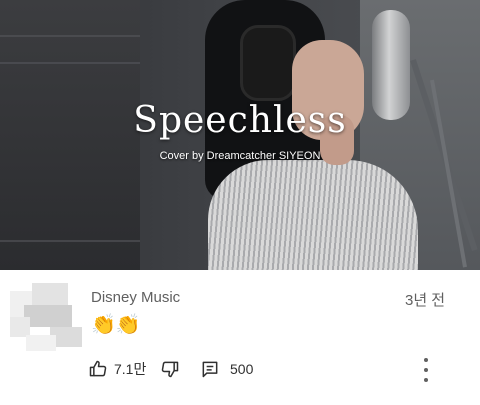 This screenshot has height=405, width=480. What do you see at coordinates (425, 300) in the screenshot?
I see `comment-time: 3년 전` at bounding box center [425, 300].